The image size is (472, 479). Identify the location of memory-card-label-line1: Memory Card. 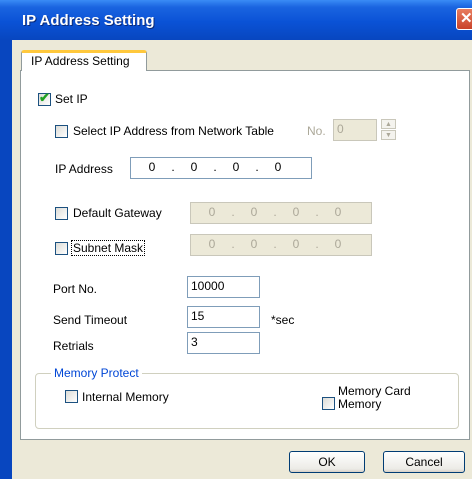
(374, 391).